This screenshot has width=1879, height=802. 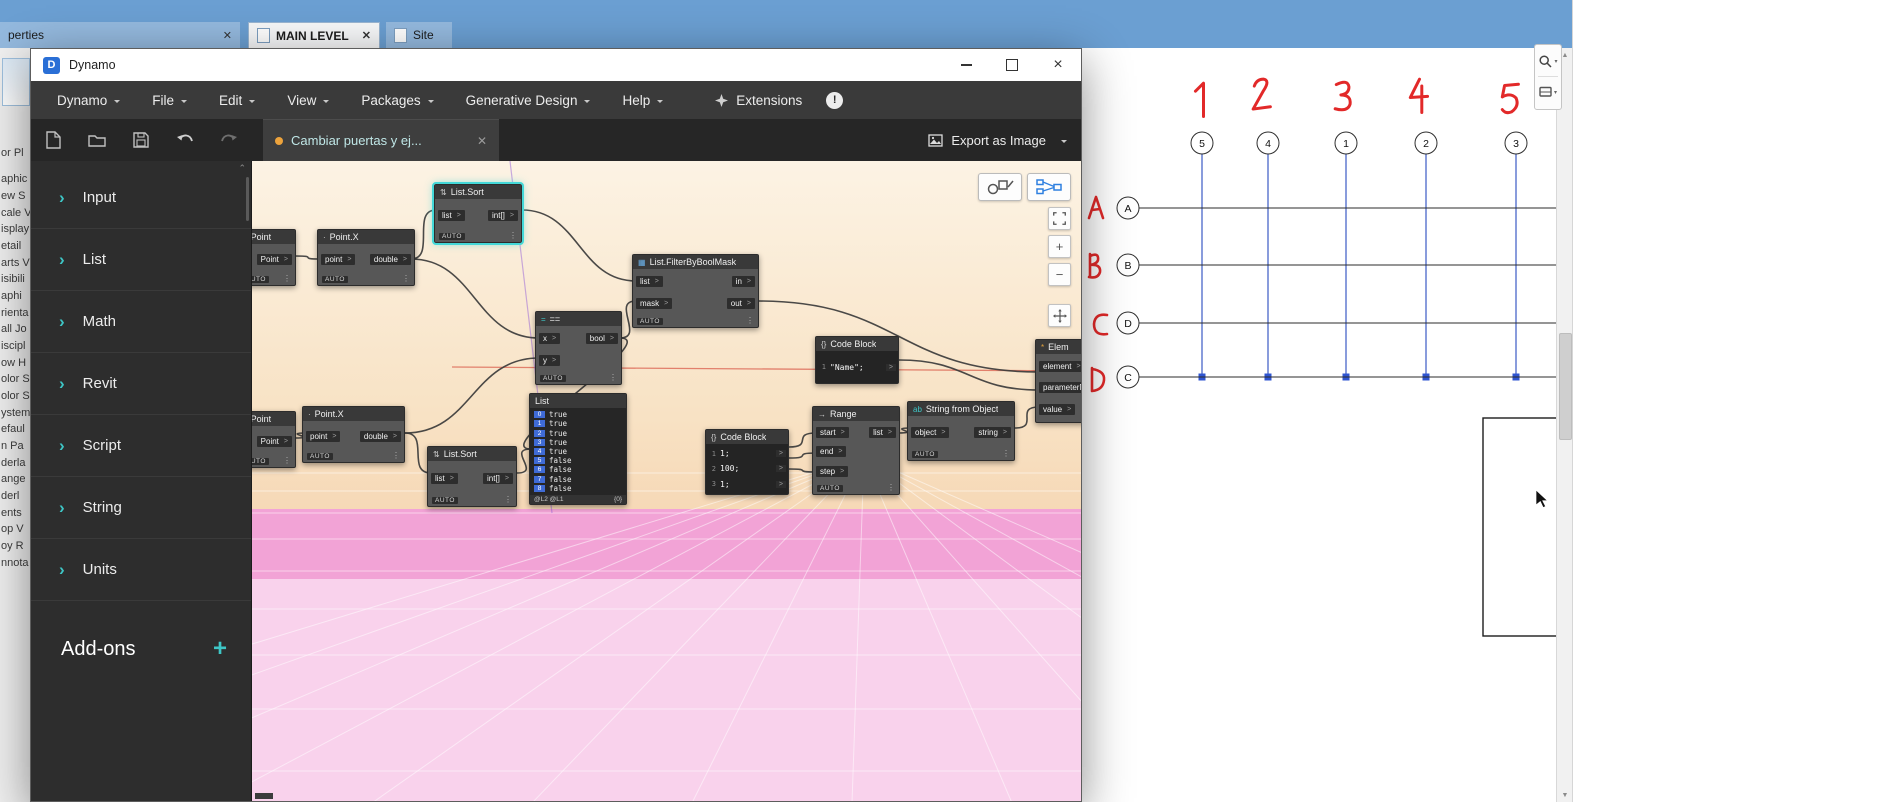 What do you see at coordinates (472, 476) in the screenshot?
I see `list-sort-2: ⇅ List.Sort list > int[] > AUTO ⋮` at bounding box center [472, 476].